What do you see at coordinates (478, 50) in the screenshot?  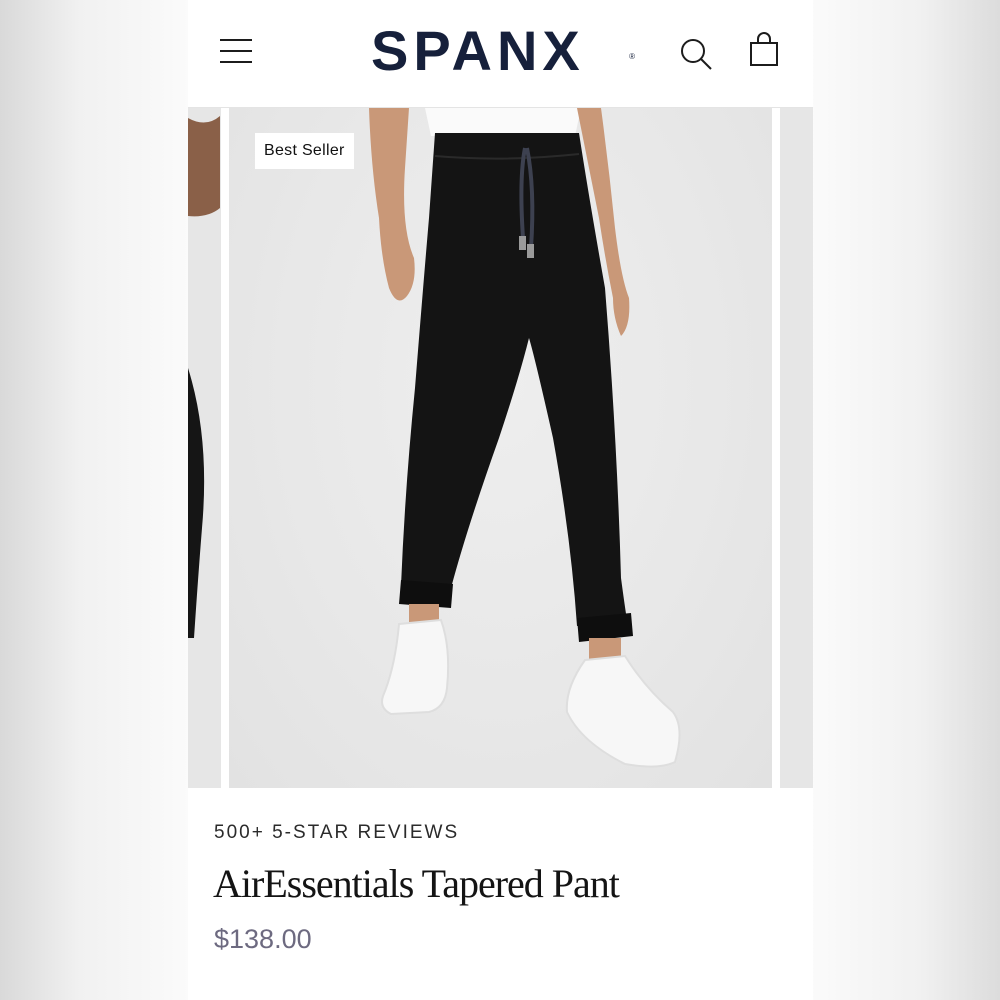 I see `logo-text: SPANX` at bounding box center [478, 50].